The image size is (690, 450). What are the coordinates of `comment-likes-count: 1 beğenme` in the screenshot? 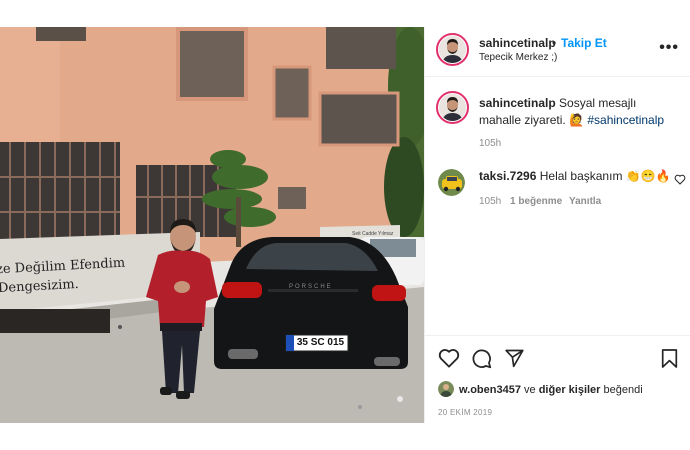 It's located at (536, 201).